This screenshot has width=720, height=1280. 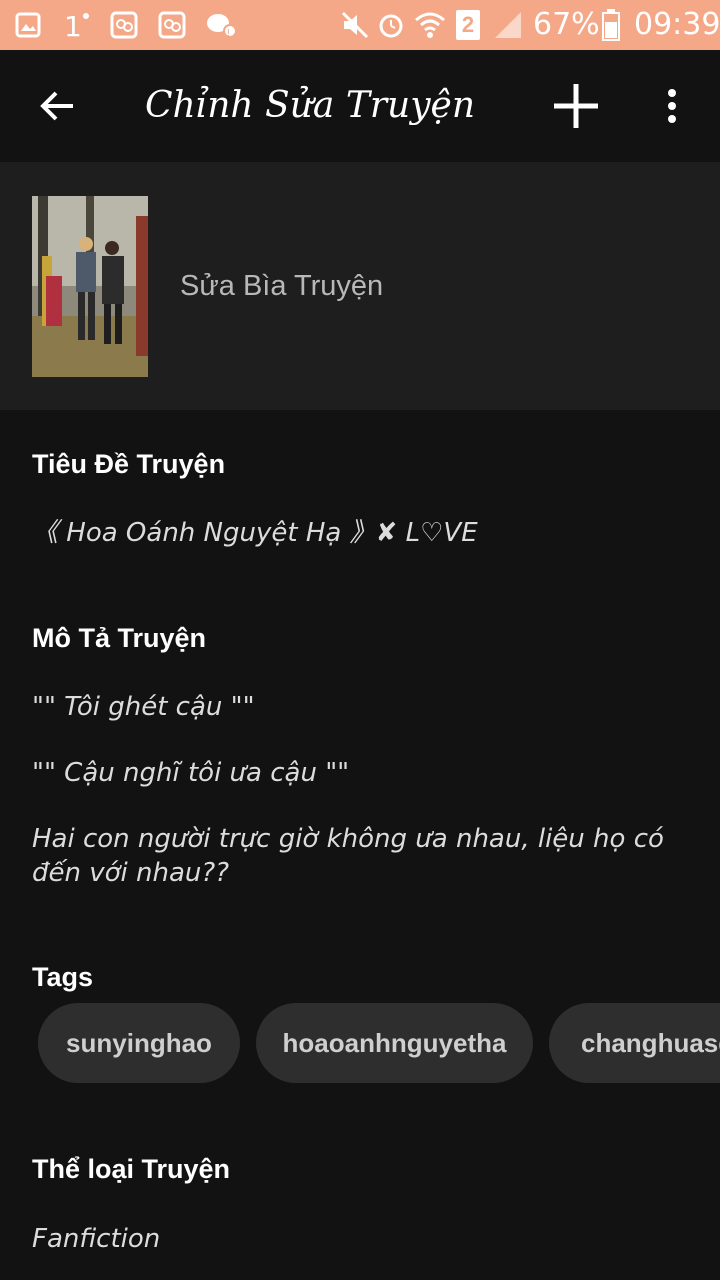 What do you see at coordinates (430, 25) in the screenshot?
I see `wifi-icon` at bounding box center [430, 25].